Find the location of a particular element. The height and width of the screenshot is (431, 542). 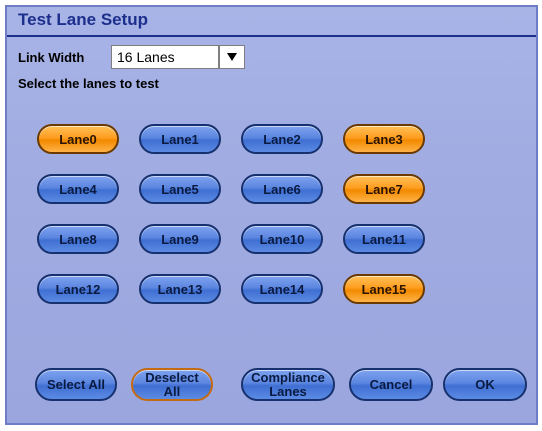

compliance-lanes-label-line2: Lanes is located at coordinates (288, 391).